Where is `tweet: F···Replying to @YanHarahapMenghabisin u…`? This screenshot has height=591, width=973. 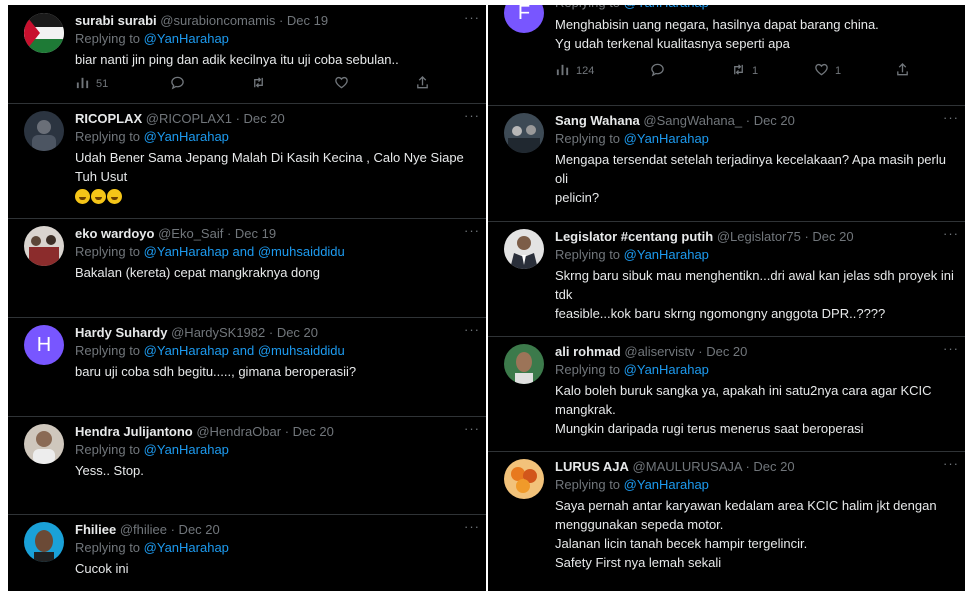
tweet: F···Replying to @YanHarahapMenghabisin u… is located at coordinates (726, 55).